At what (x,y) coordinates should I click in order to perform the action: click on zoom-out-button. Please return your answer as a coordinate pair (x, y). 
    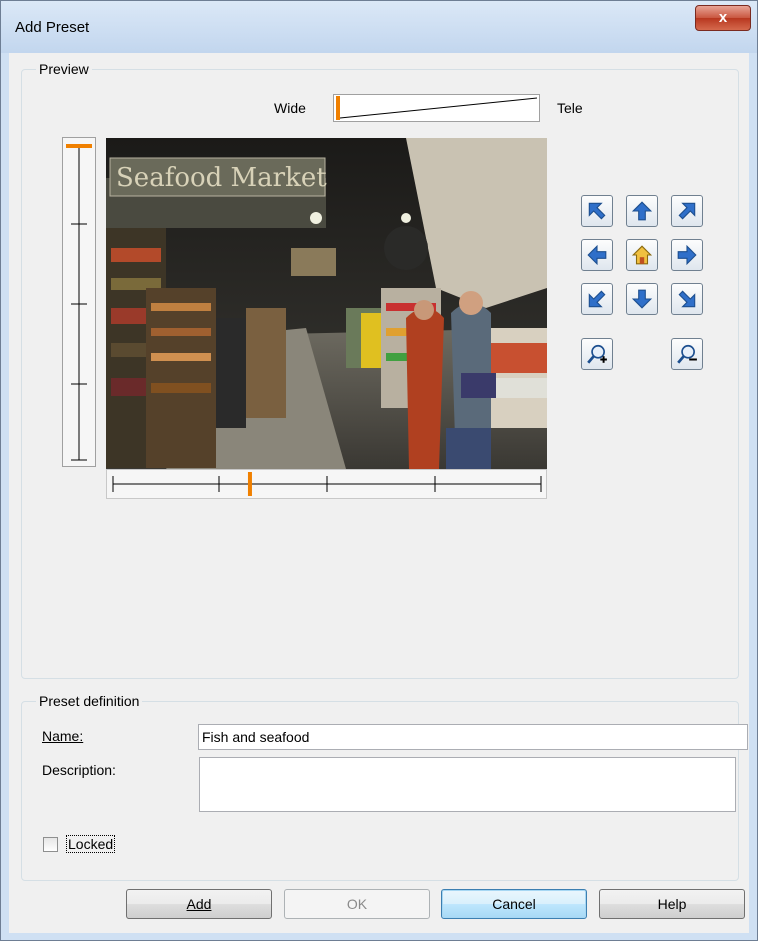
    Looking at the image, I should click on (687, 354).